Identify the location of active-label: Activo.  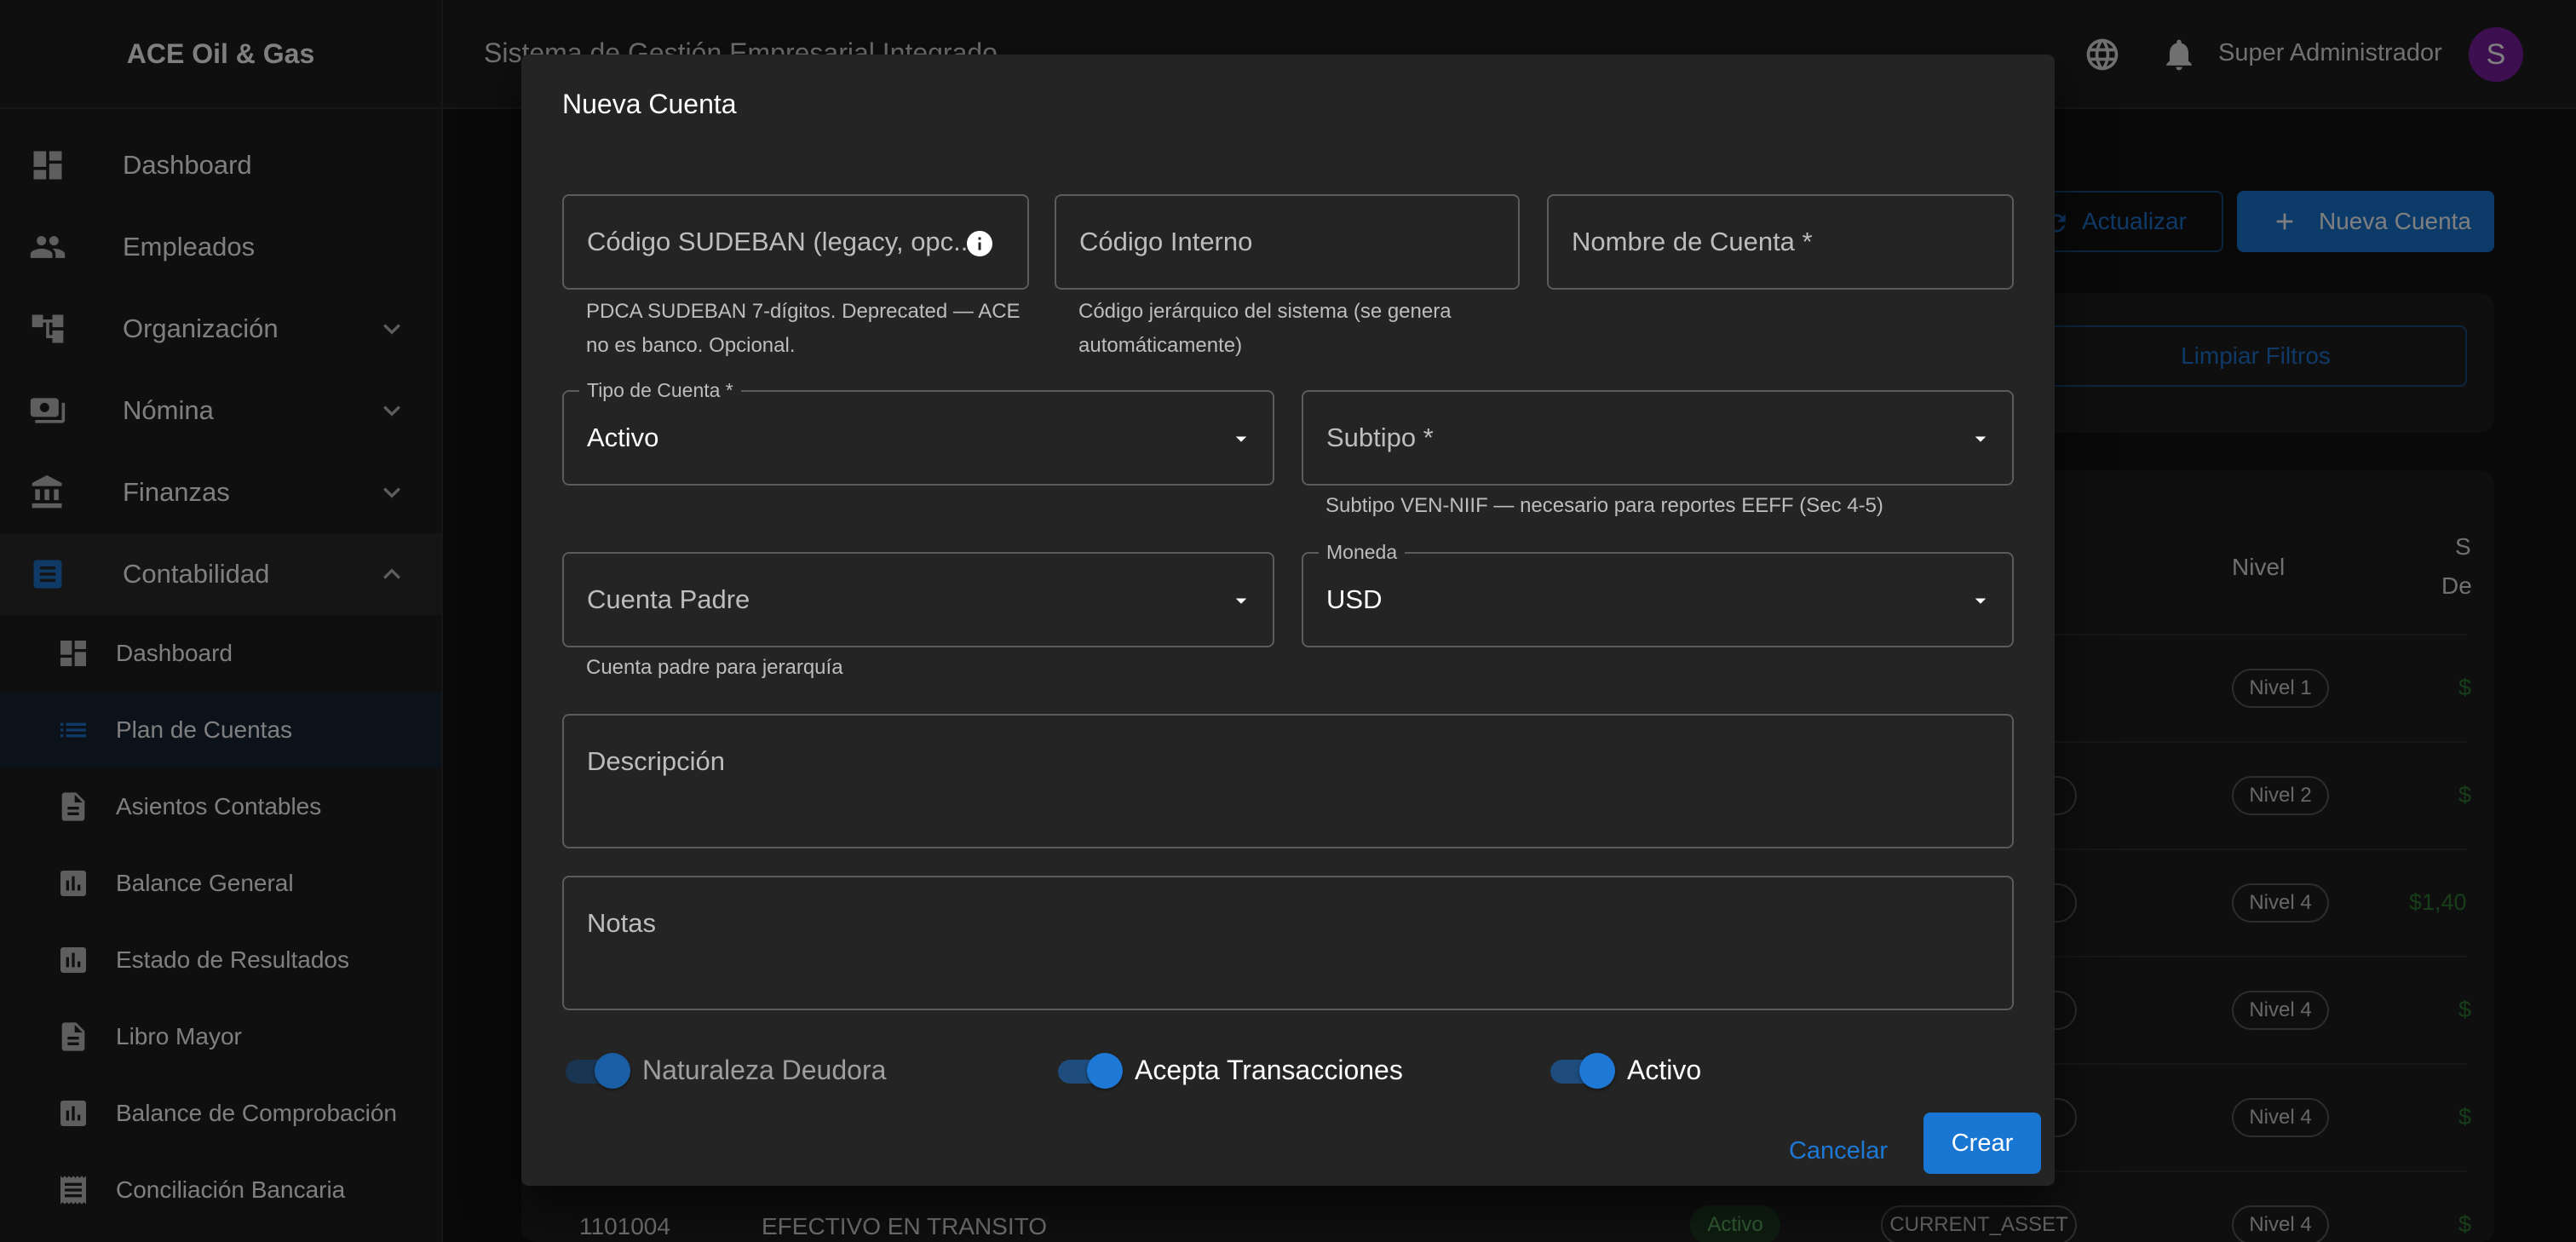
(1665, 1070).